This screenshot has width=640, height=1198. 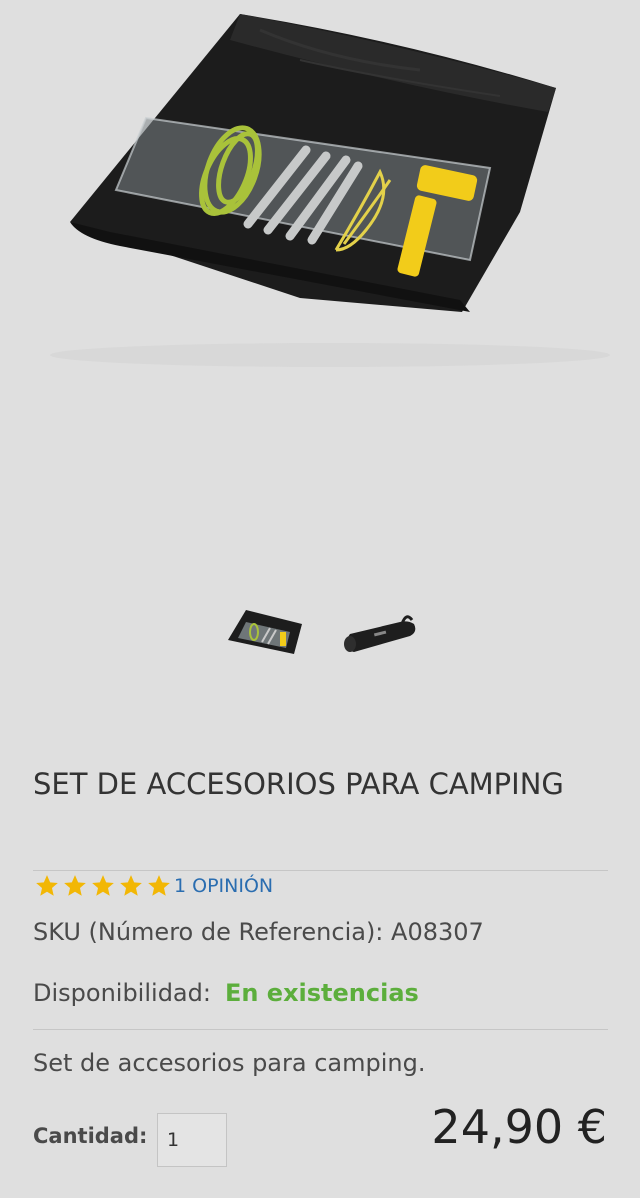 I want to click on product-price: 24,90 €, so click(x=519, y=1127).